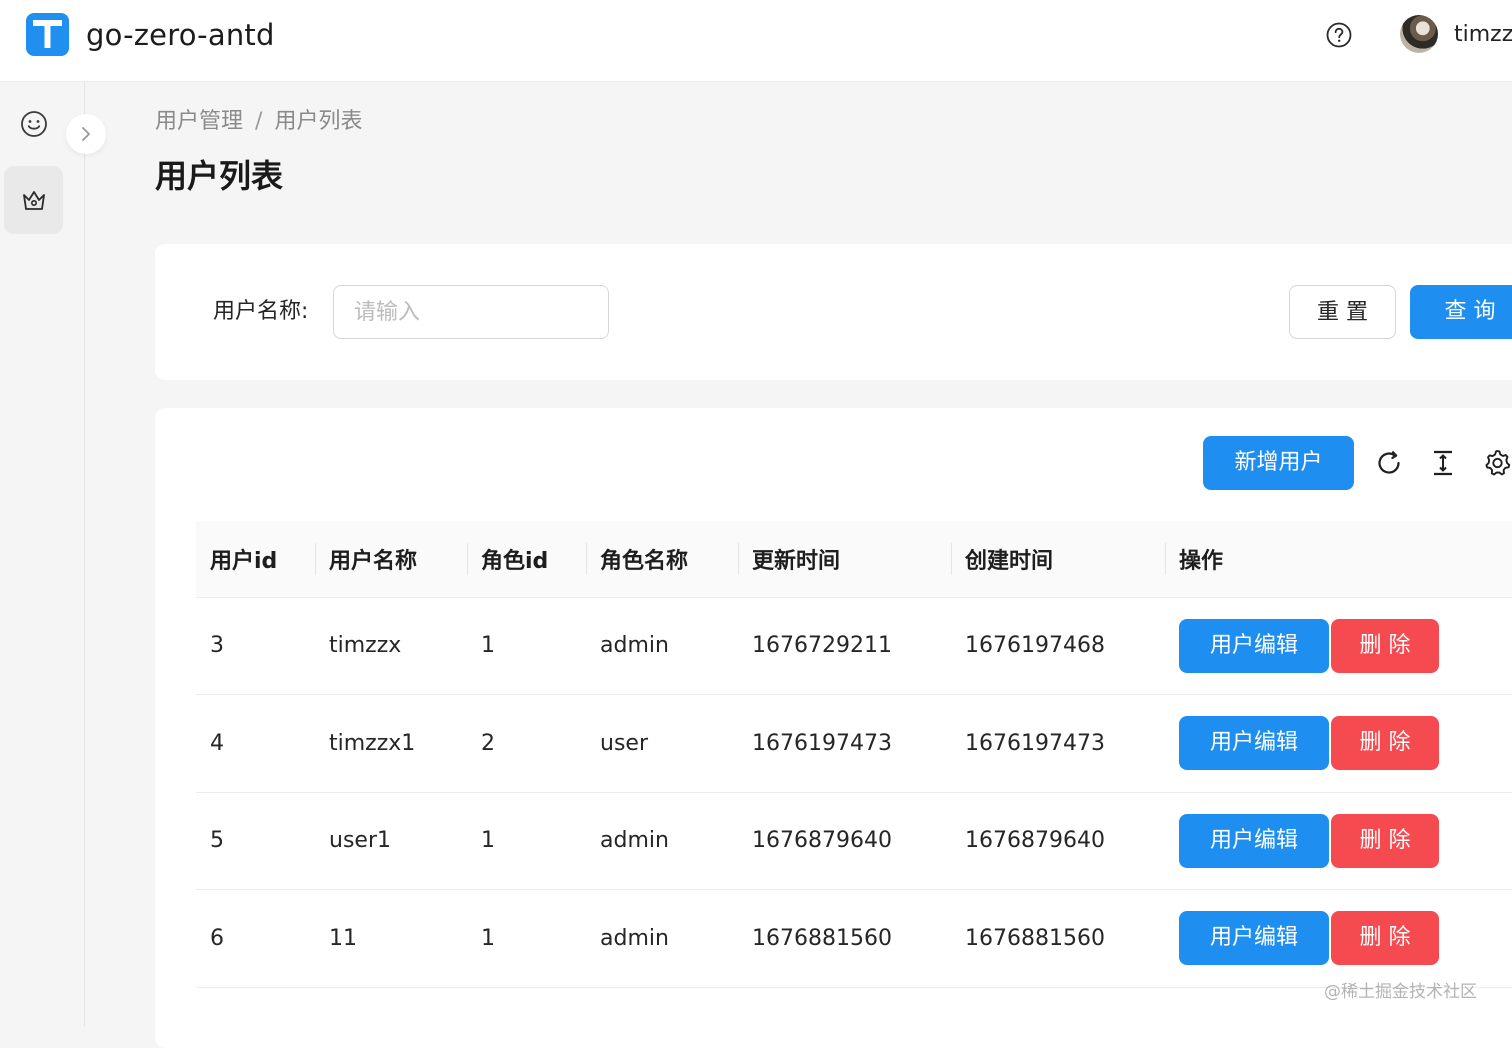  What do you see at coordinates (844, 841) in the screenshot?
I see `cell-updated-time: 1676879640` at bounding box center [844, 841].